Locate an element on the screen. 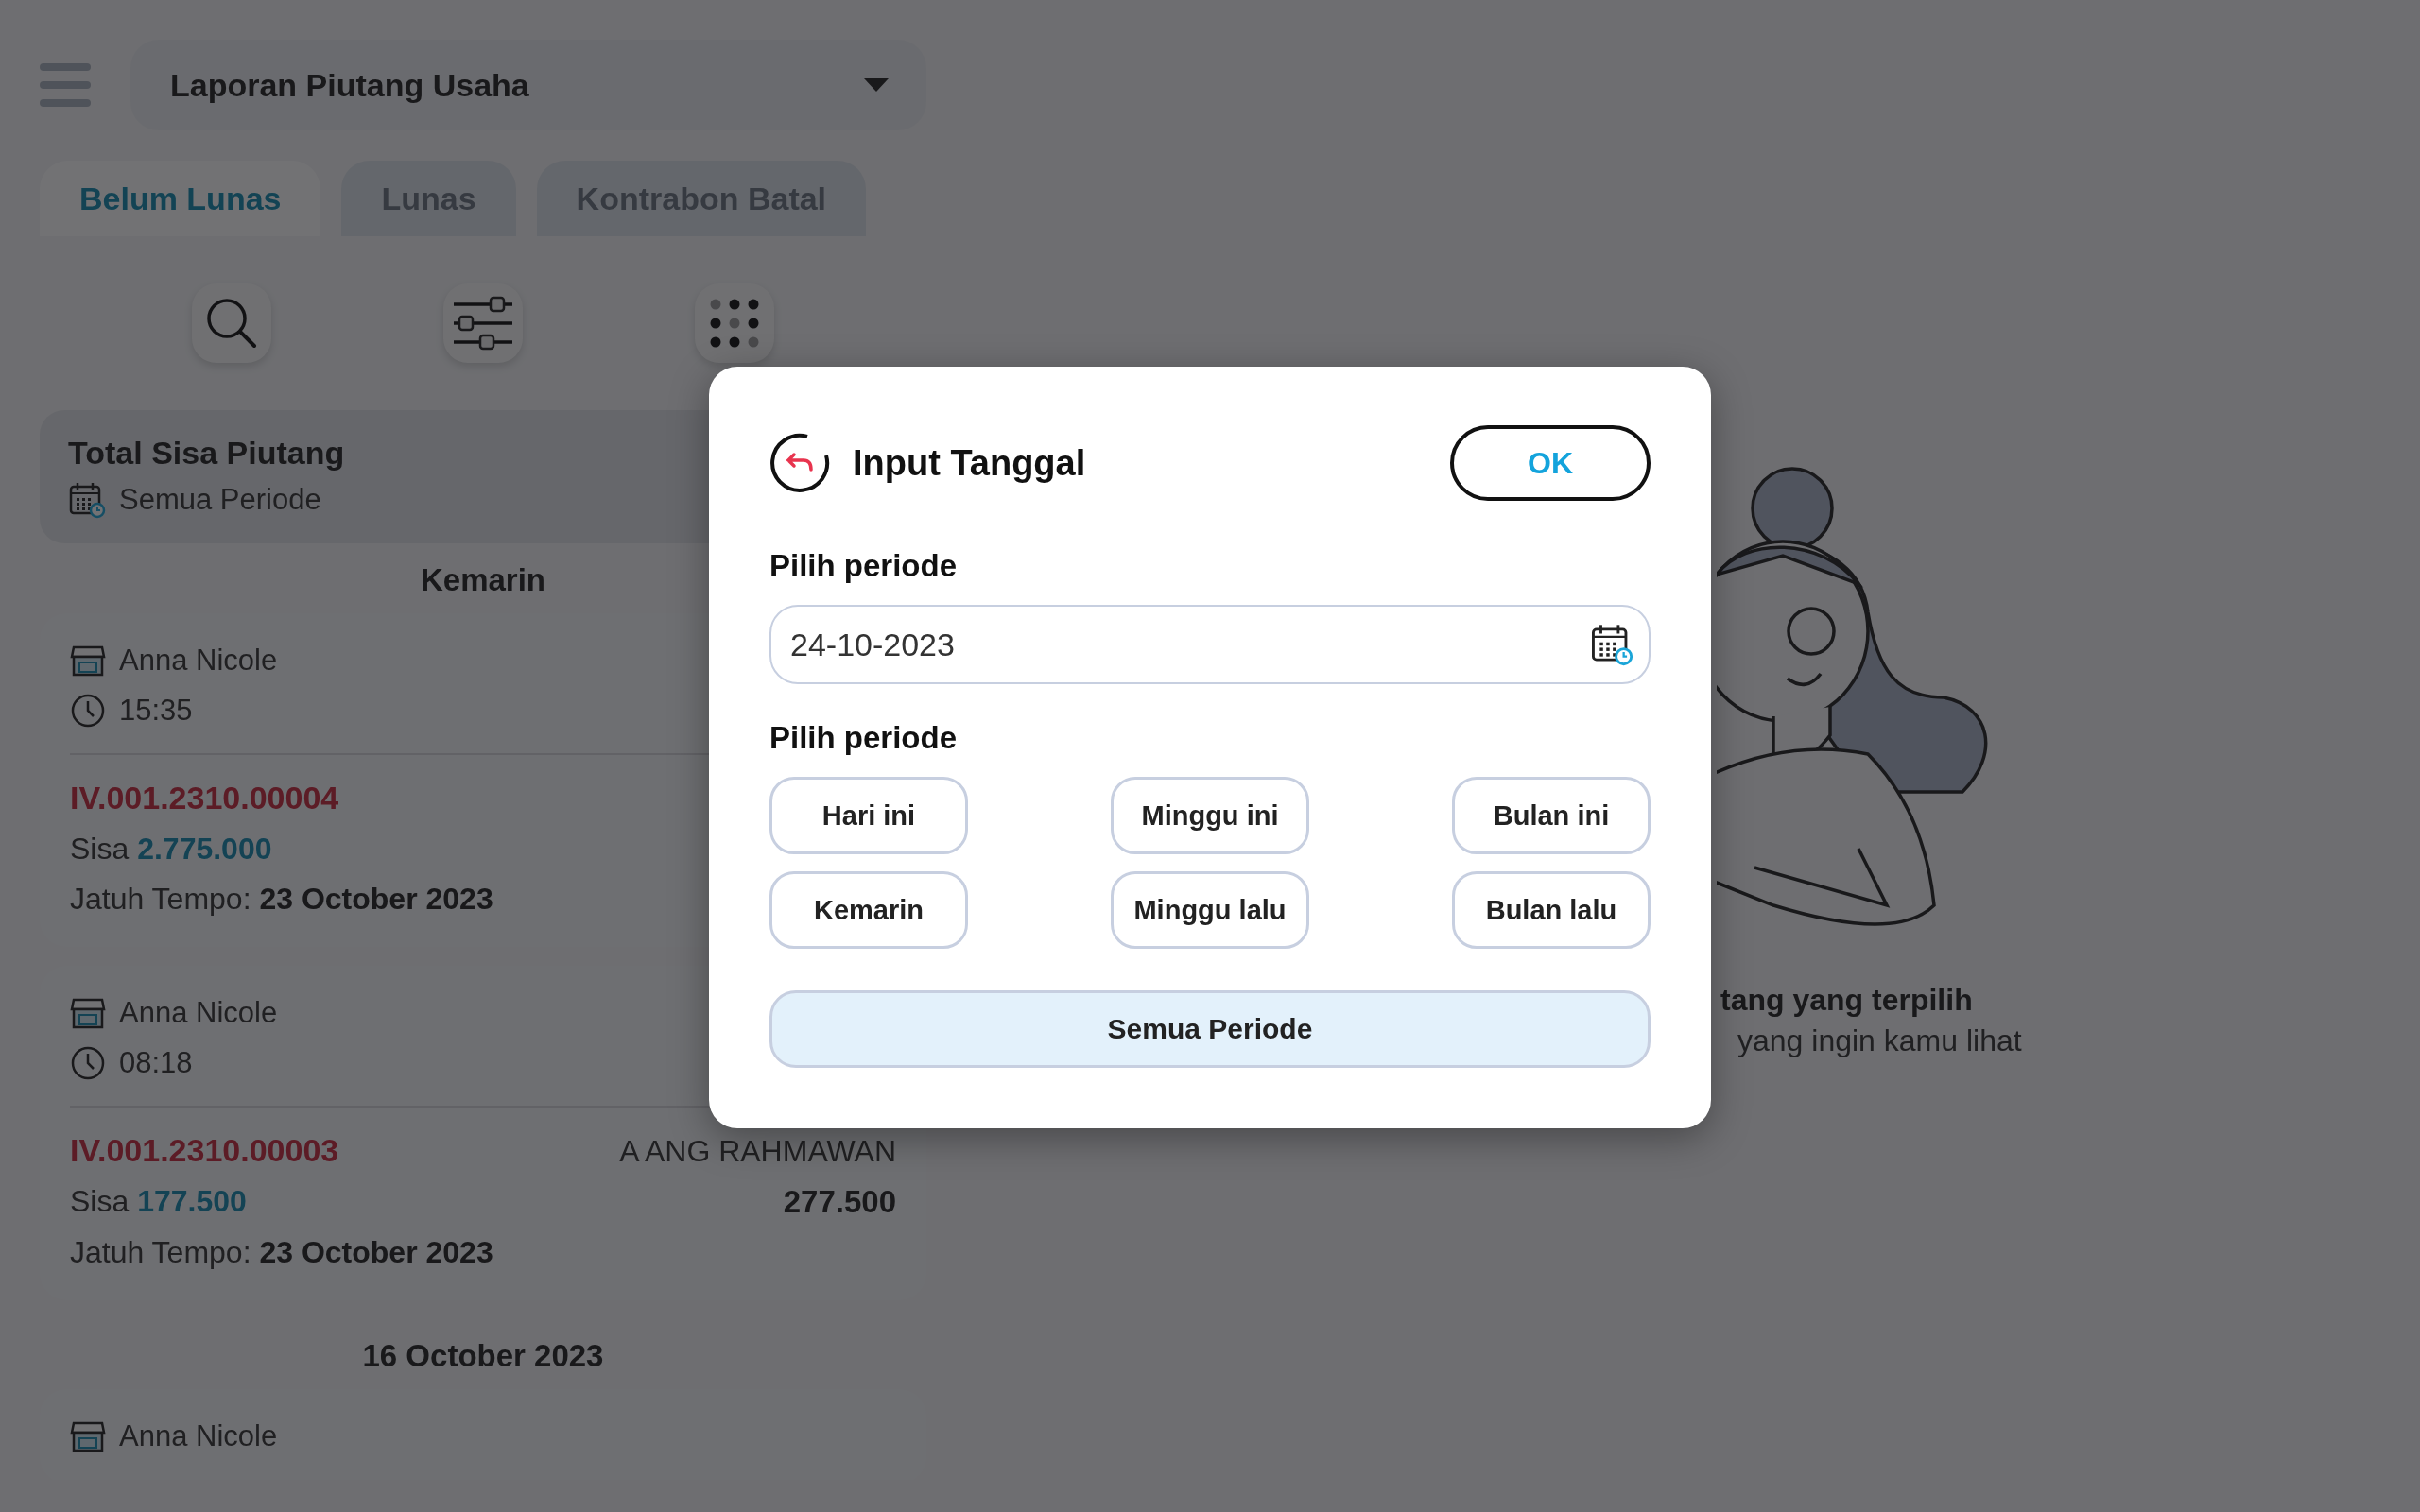  grid-menu-button is located at coordinates (735, 323).